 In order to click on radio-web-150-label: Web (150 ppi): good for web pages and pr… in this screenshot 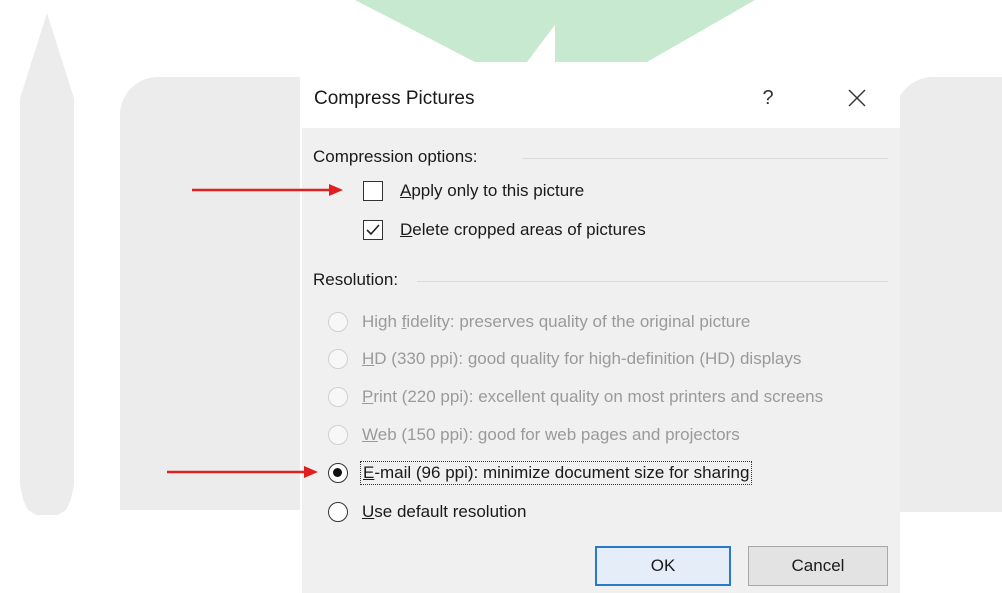, I will do `click(551, 434)`.